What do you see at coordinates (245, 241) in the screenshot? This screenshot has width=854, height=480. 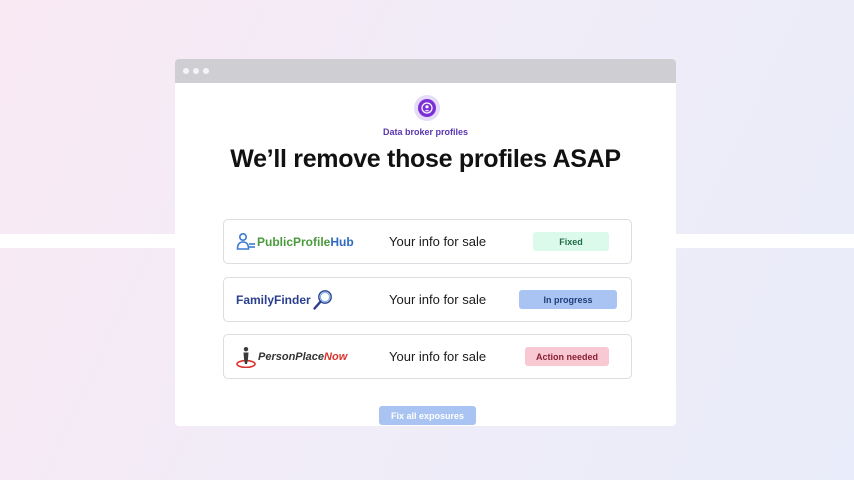 I see `person-list-icon` at bounding box center [245, 241].